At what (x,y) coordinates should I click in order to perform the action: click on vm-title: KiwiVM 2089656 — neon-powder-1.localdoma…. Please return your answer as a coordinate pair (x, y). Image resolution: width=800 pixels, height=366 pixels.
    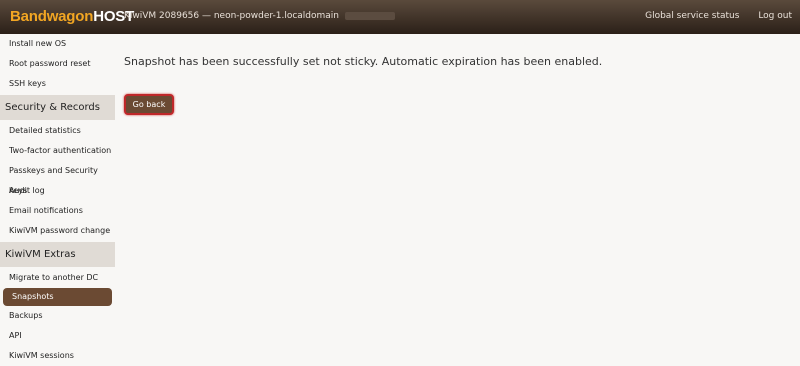
    Looking at the image, I should click on (260, 16).